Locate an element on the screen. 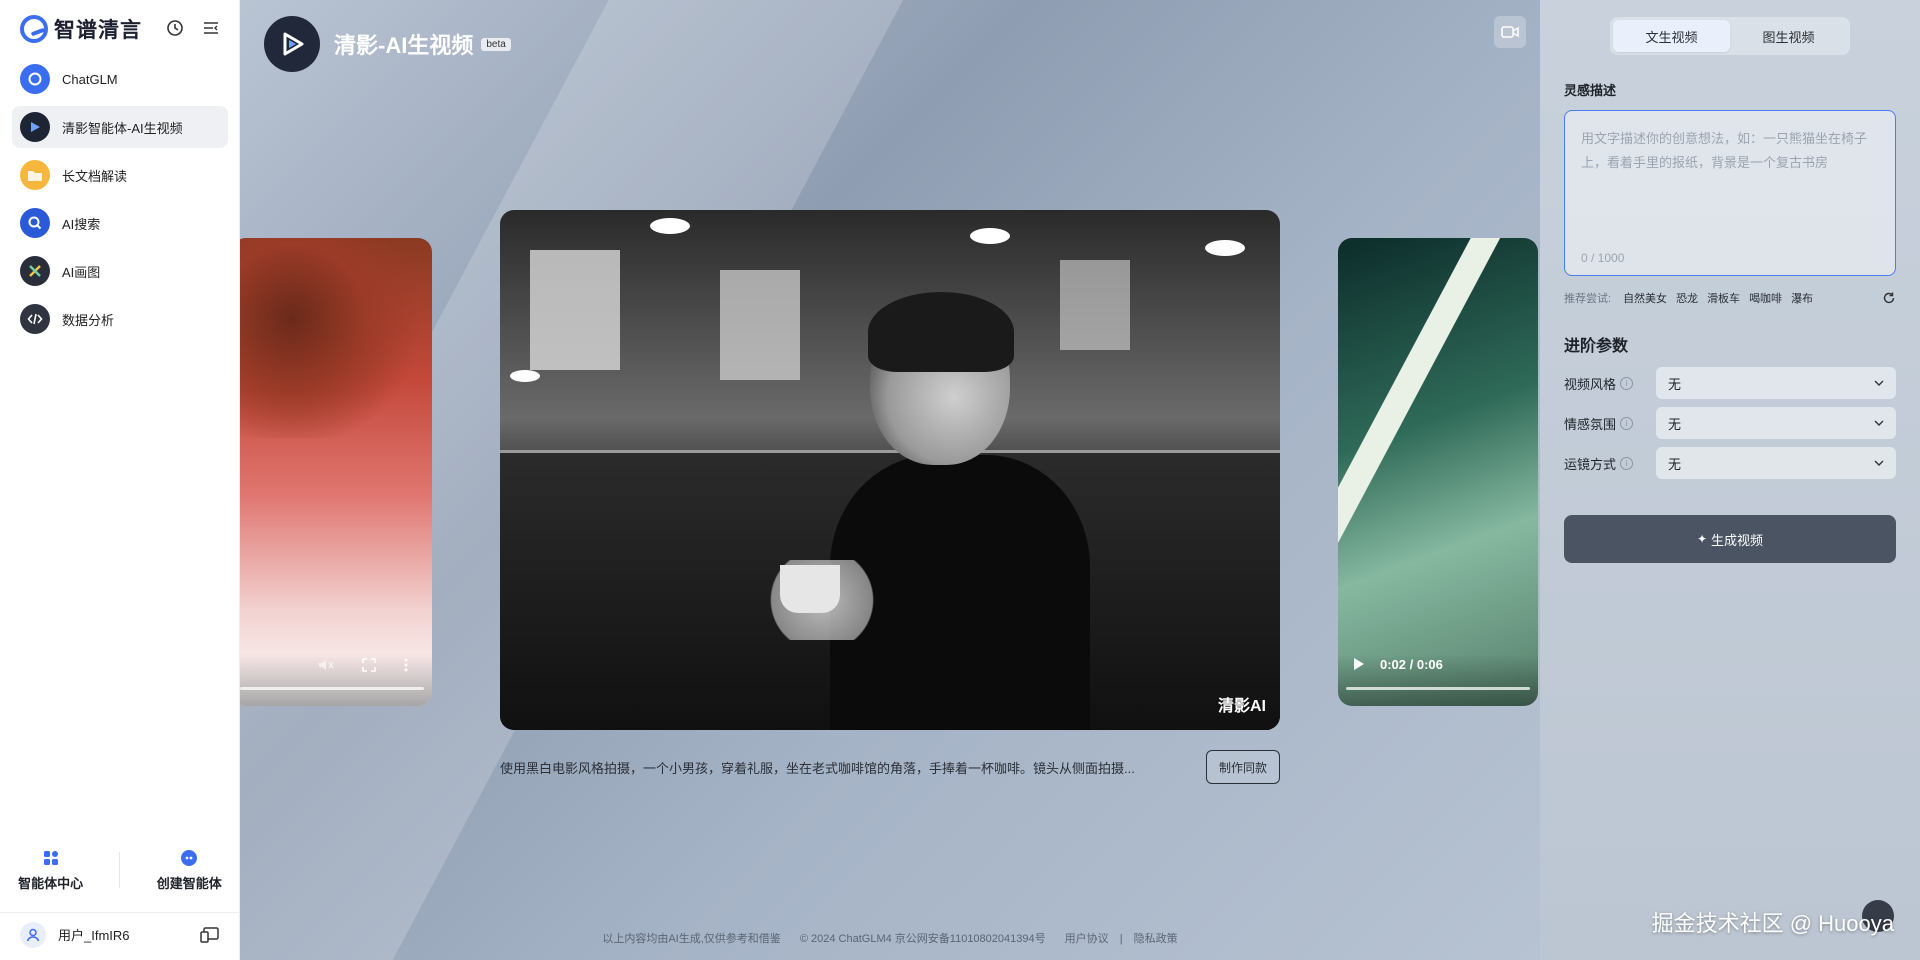 The height and width of the screenshot is (960, 1920). camera-movement-select: 无 is located at coordinates (1776, 463).